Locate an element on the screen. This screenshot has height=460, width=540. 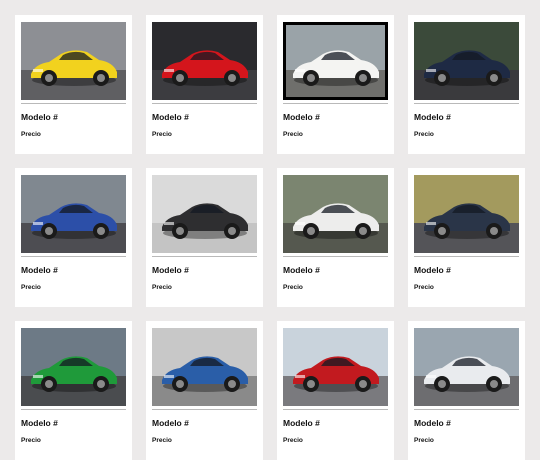
car-photo-white-pagani is located at coordinates (335, 214).